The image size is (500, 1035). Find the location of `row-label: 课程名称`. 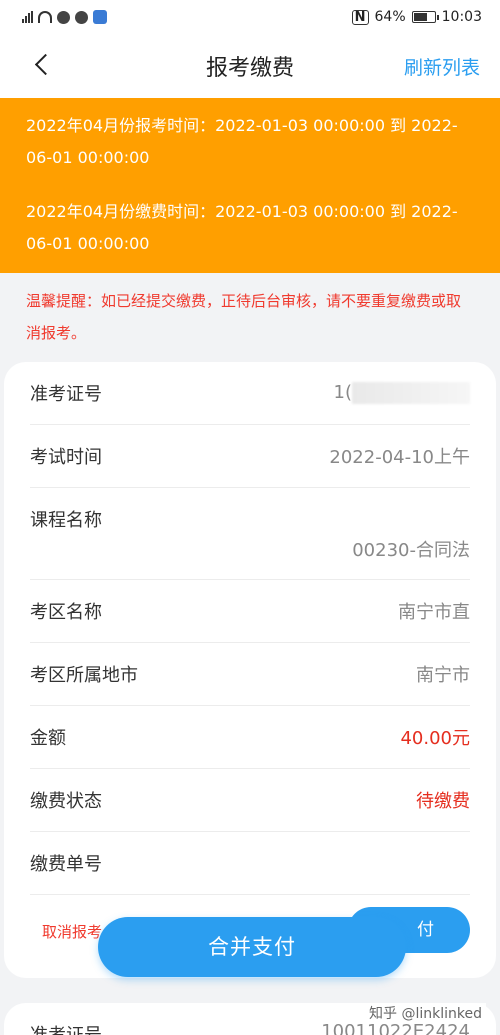

row-label: 课程名称 is located at coordinates (66, 520).